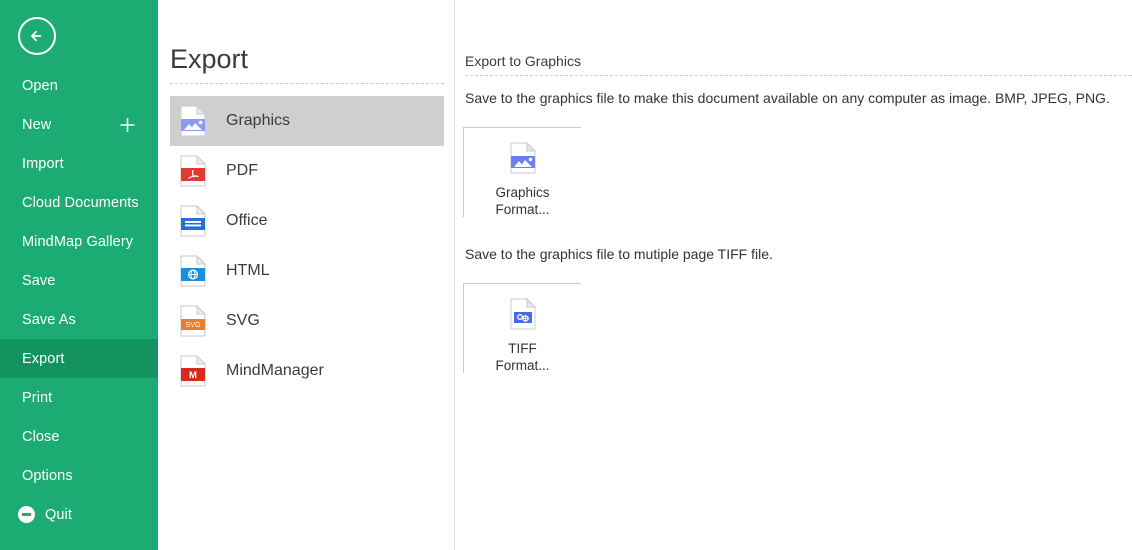 Image resolution: width=1132 pixels, height=550 pixels. I want to click on sidebar-item-label: Save, so click(39, 280).